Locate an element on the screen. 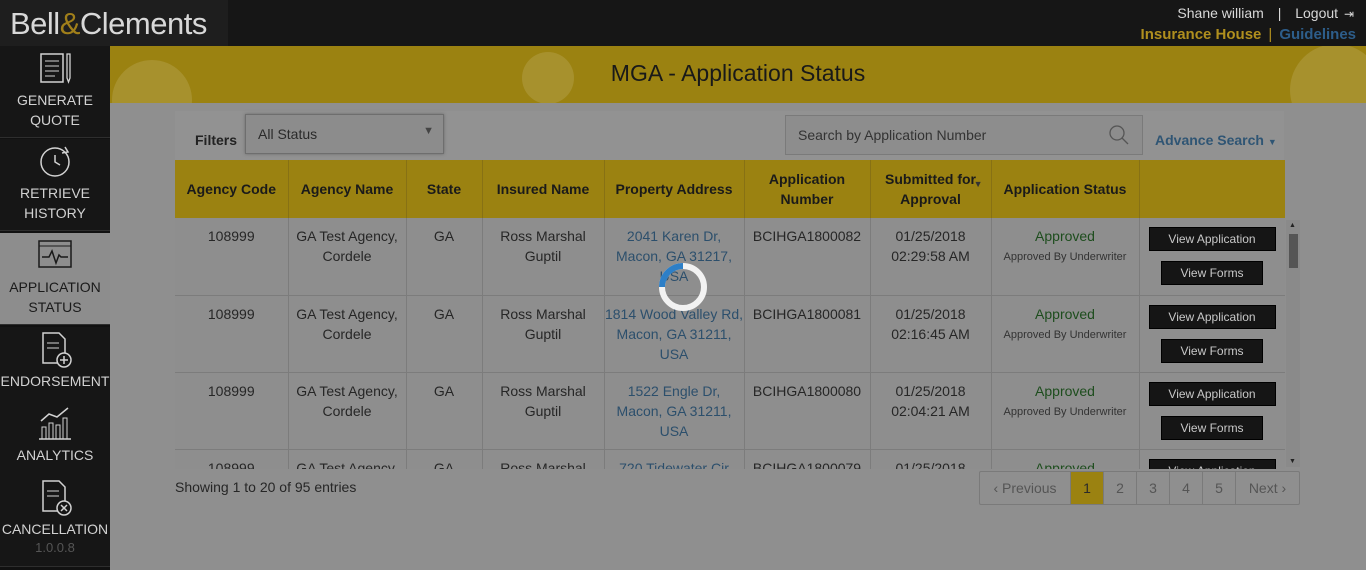  sidebar-item-generate-quote: GENERATE QUOTE is located at coordinates (55, 92).